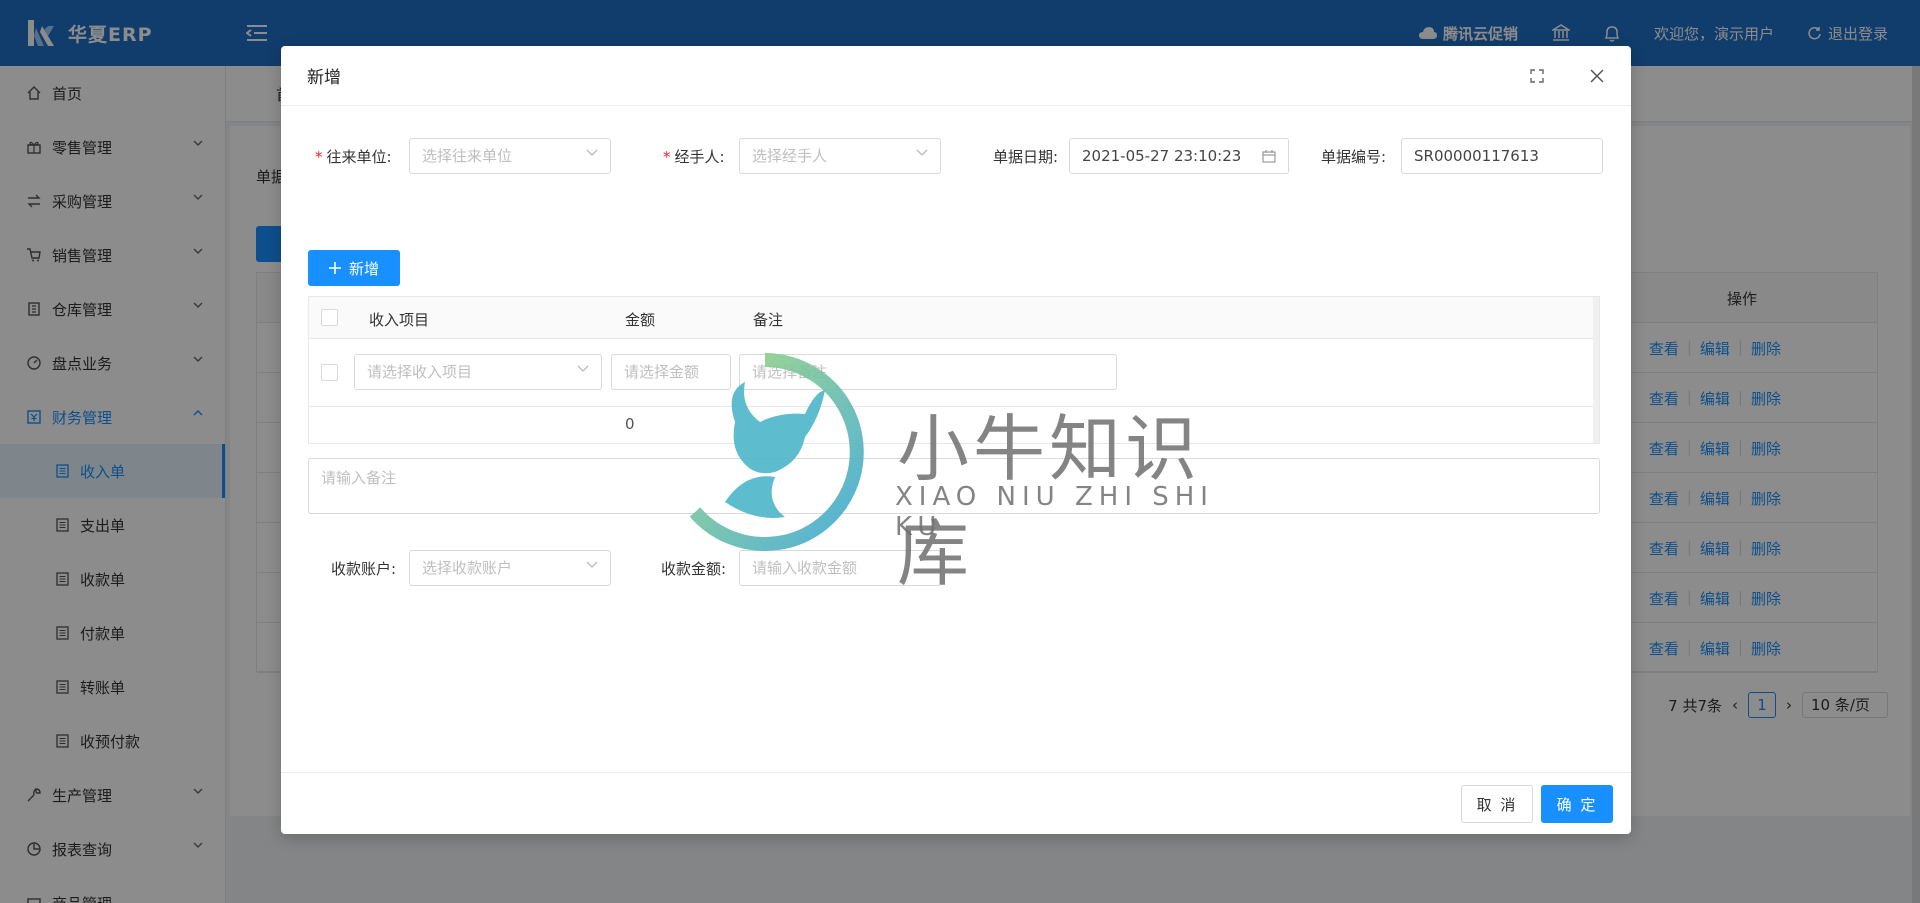 Image resolution: width=1920 pixels, height=903 pixels. Describe the element at coordinates (353, 157) in the screenshot. I see `partner-label: * 往来单位:` at that location.